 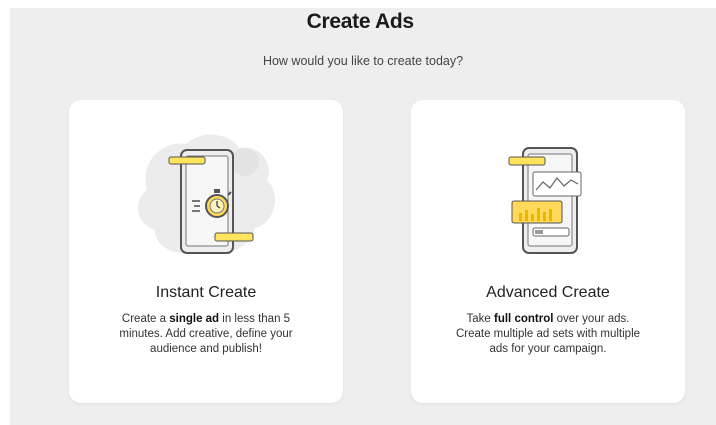 What do you see at coordinates (360, 21) in the screenshot?
I see `page-title-text: Create Ads` at bounding box center [360, 21].